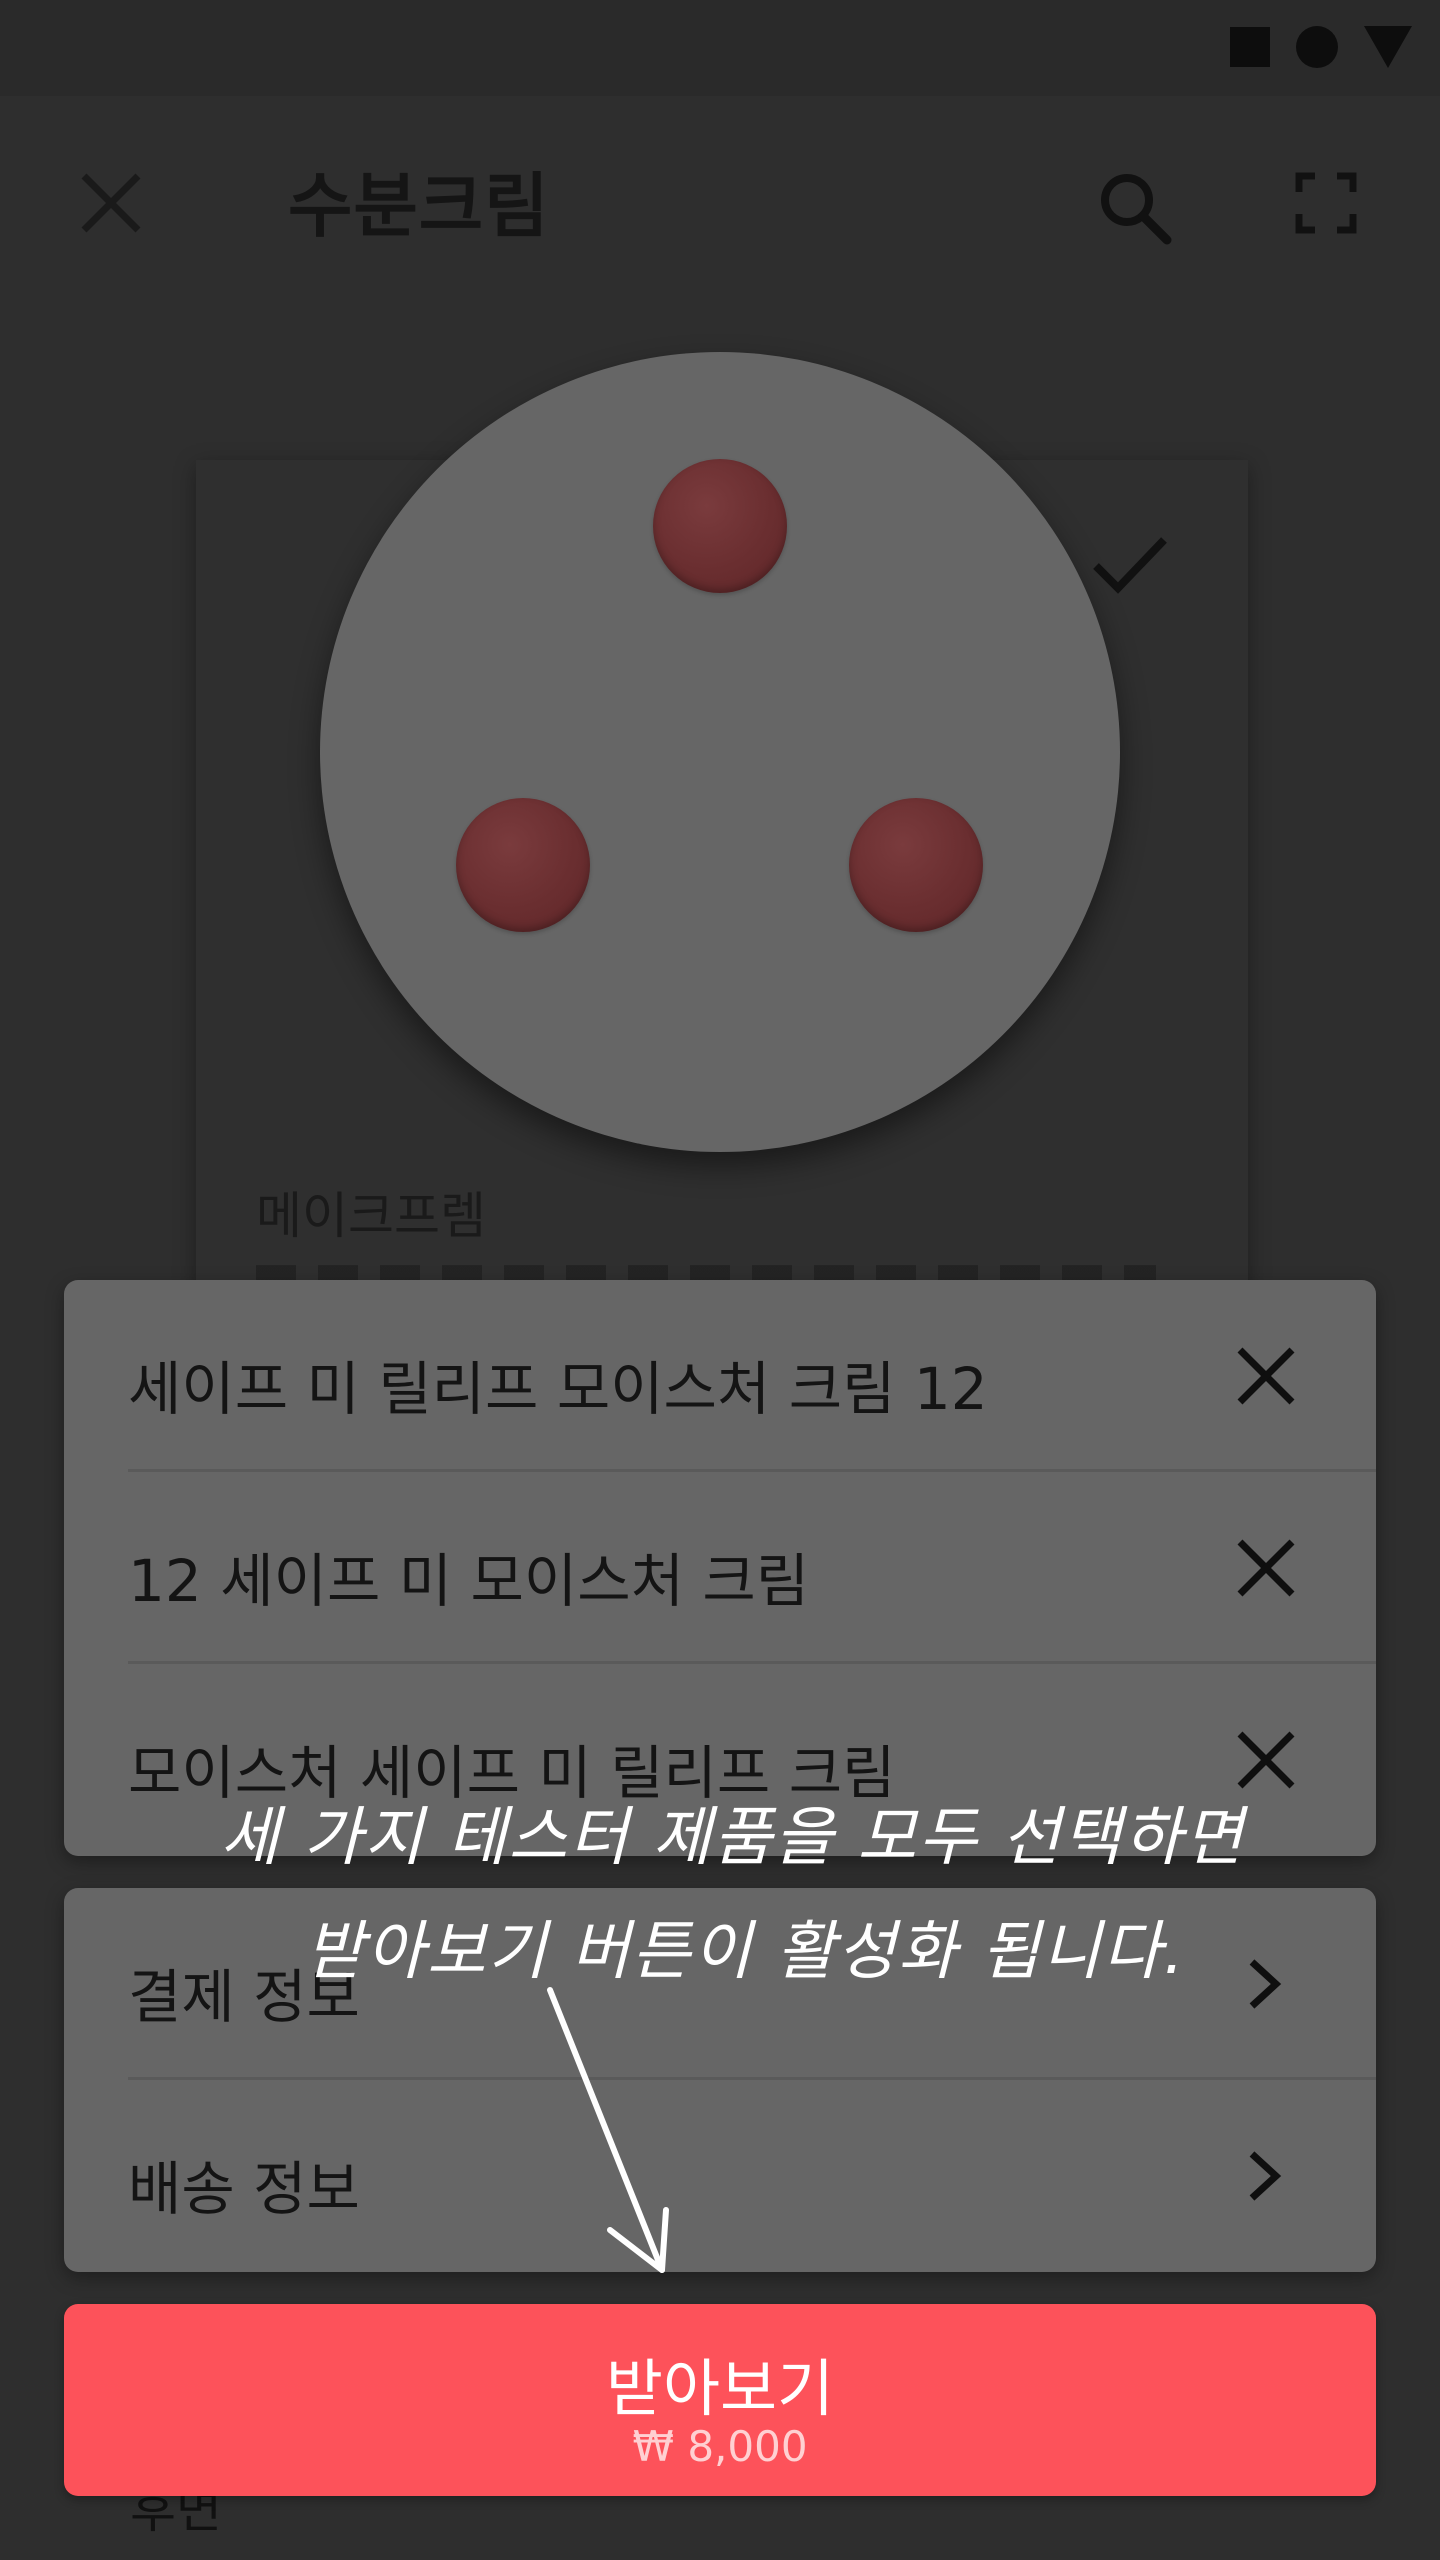  I want to click on search-icon, so click(1135, 208).